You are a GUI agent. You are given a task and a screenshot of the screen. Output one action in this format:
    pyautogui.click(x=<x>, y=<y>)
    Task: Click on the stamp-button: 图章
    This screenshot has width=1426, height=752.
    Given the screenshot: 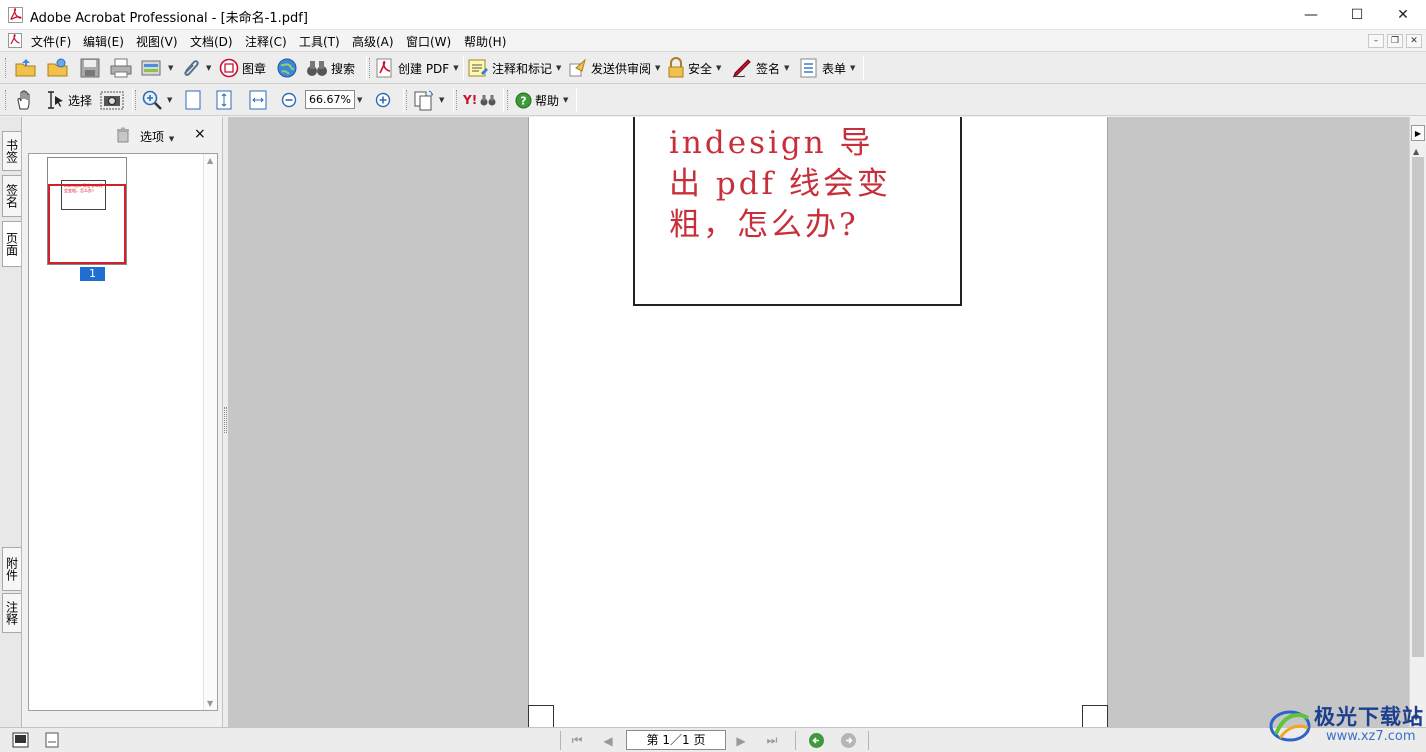 What is the action you would take?
    pyautogui.click(x=242, y=68)
    